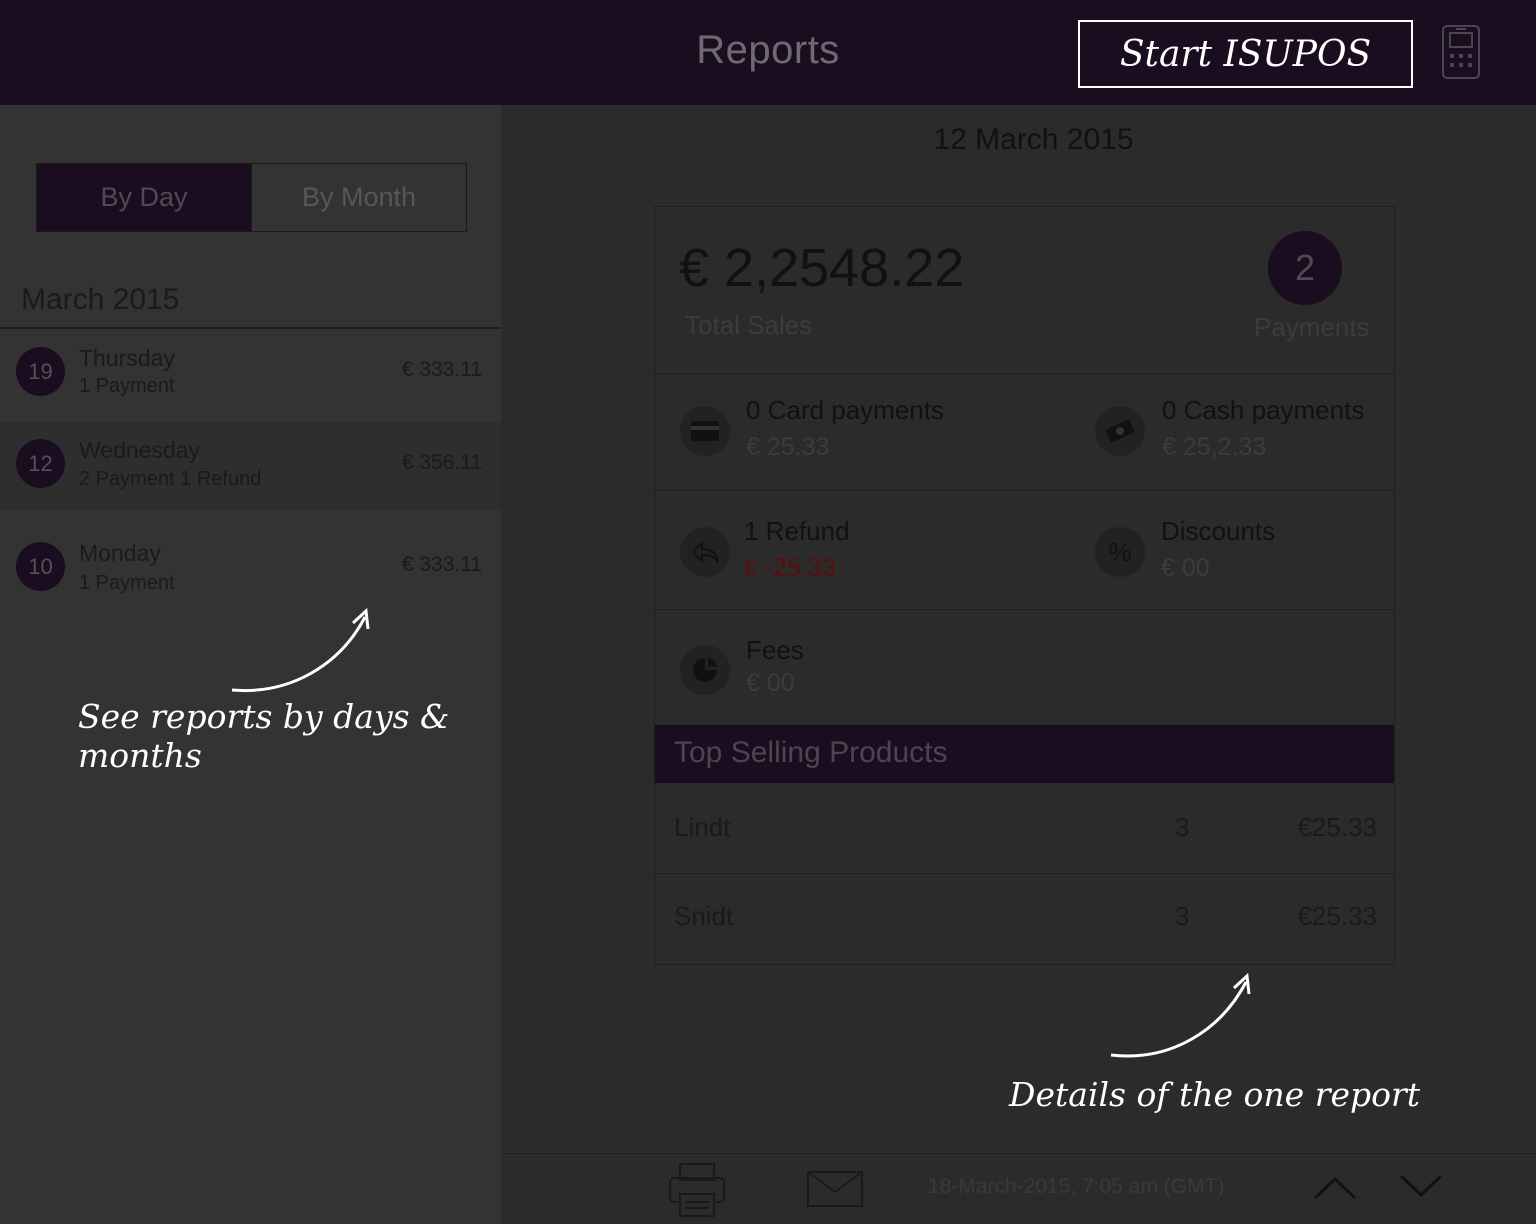 This screenshot has height=1224, width=1536. Describe the element at coordinates (250, 466) in the screenshot. I see `day-row-12: 12 Wednesday 2 Payment 1 Refund € 356.11` at that location.